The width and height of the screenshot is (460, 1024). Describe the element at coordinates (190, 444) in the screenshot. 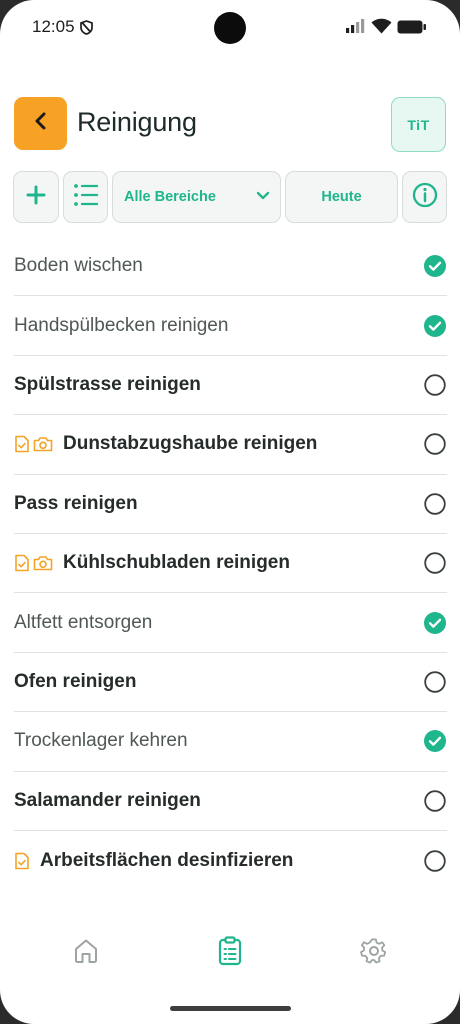

I see `task-label: Dunstabzugshaube reinigen` at that location.